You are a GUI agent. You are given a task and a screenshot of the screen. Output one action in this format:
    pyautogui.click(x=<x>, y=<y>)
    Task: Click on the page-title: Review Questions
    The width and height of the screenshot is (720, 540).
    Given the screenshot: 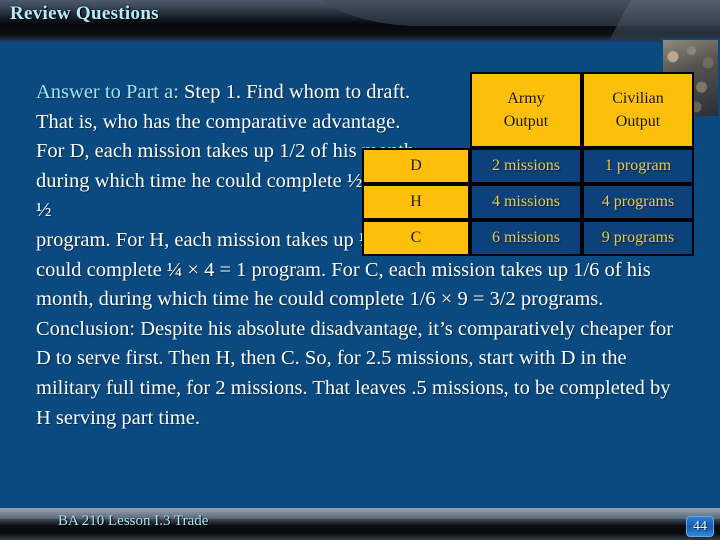 What is the action you would take?
    pyautogui.click(x=84, y=13)
    